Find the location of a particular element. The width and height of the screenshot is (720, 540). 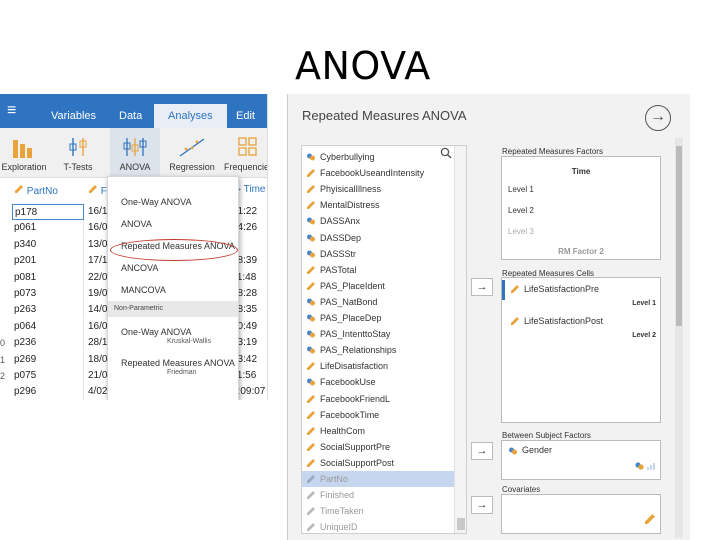

hamburger-menu-icon: ≡ is located at coordinates (11, 111).